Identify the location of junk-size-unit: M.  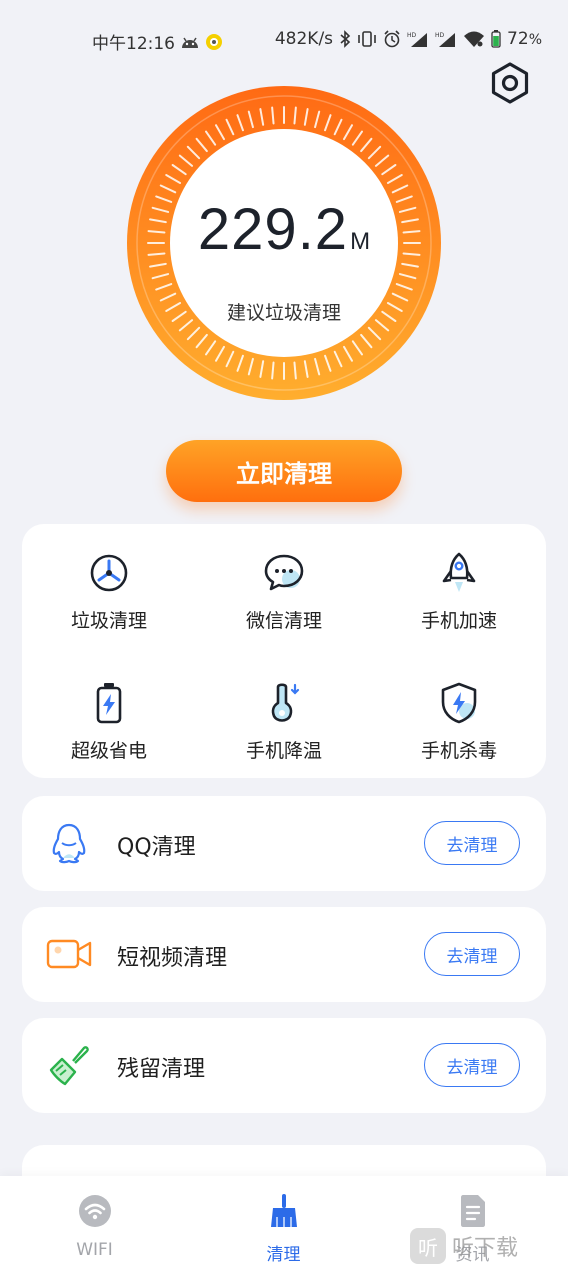
(360, 241).